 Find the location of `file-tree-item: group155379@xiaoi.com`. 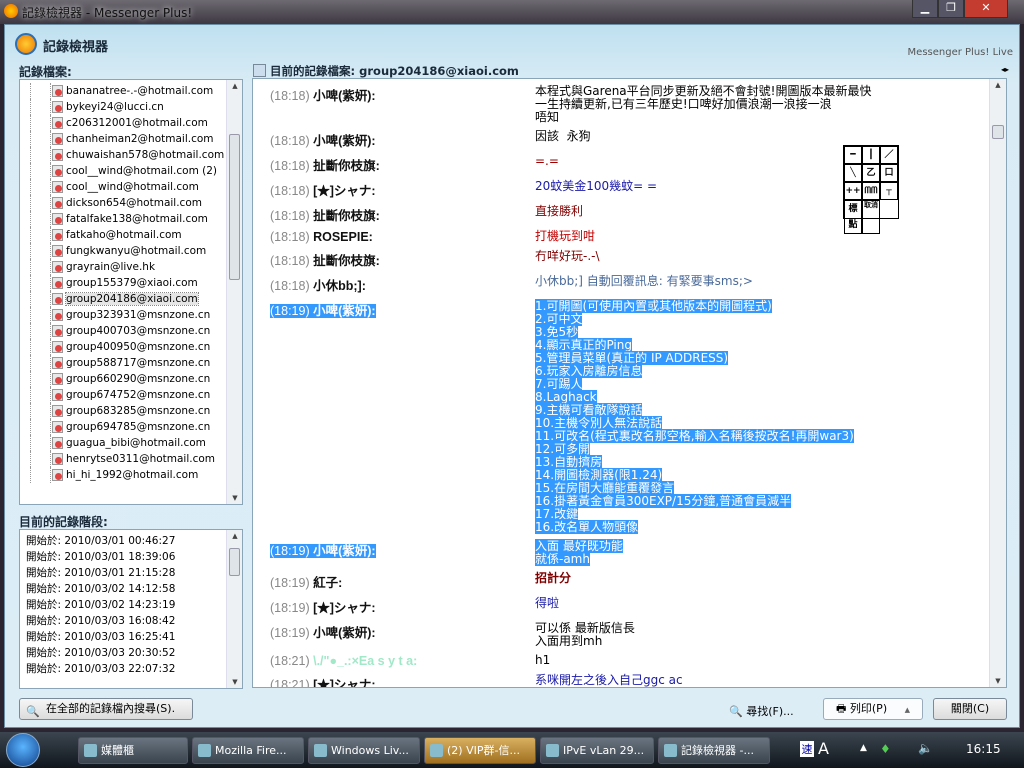

file-tree-item: group155379@xiaoi.com is located at coordinates (123, 283).